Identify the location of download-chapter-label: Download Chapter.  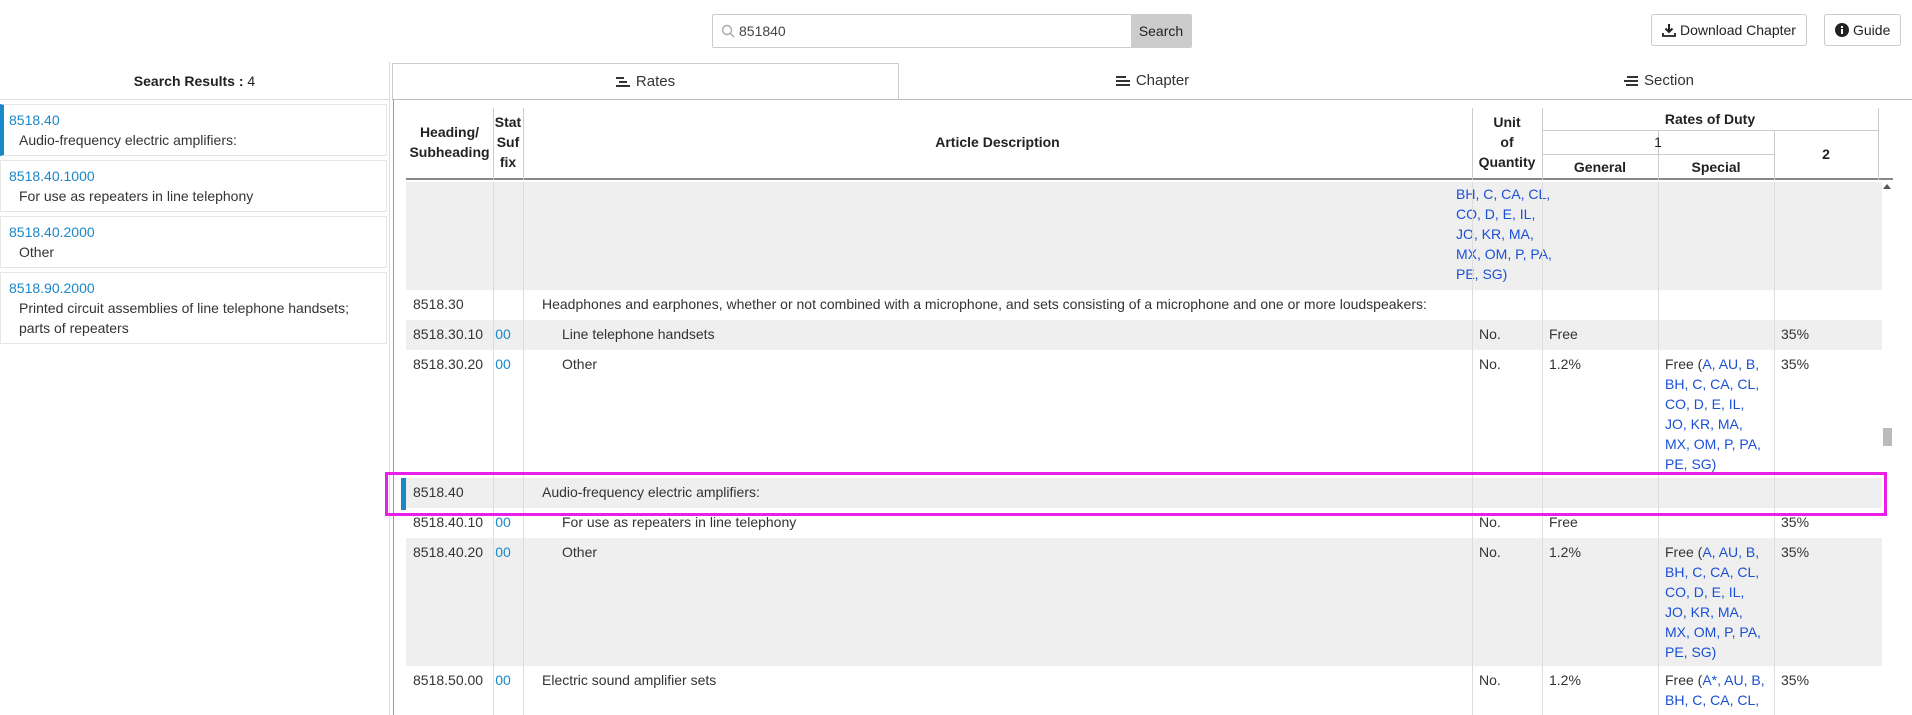
(1738, 30).